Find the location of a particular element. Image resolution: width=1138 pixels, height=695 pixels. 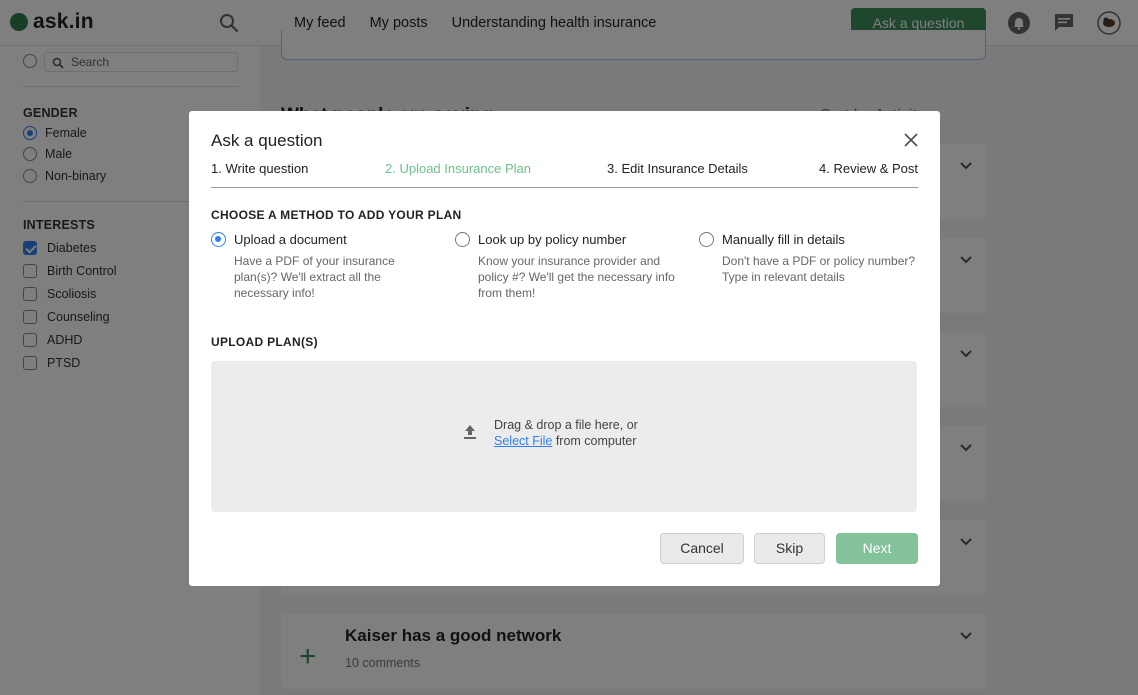

dropzone-line2: Select File from computer is located at coordinates (566, 441).